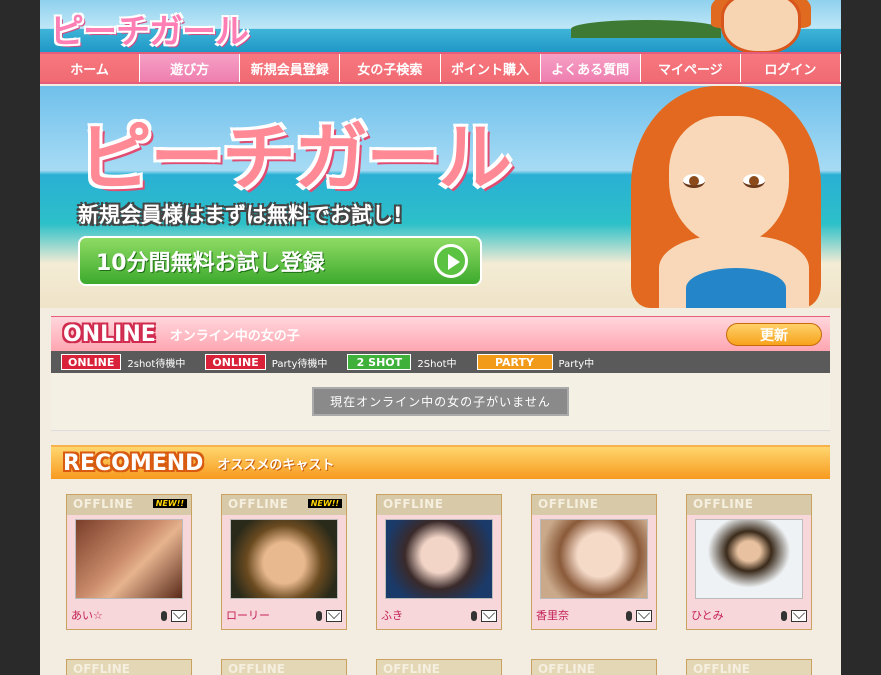  What do you see at coordinates (761, 26) in the screenshot?
I see `mascot-face` at bounding box center [761, 26].